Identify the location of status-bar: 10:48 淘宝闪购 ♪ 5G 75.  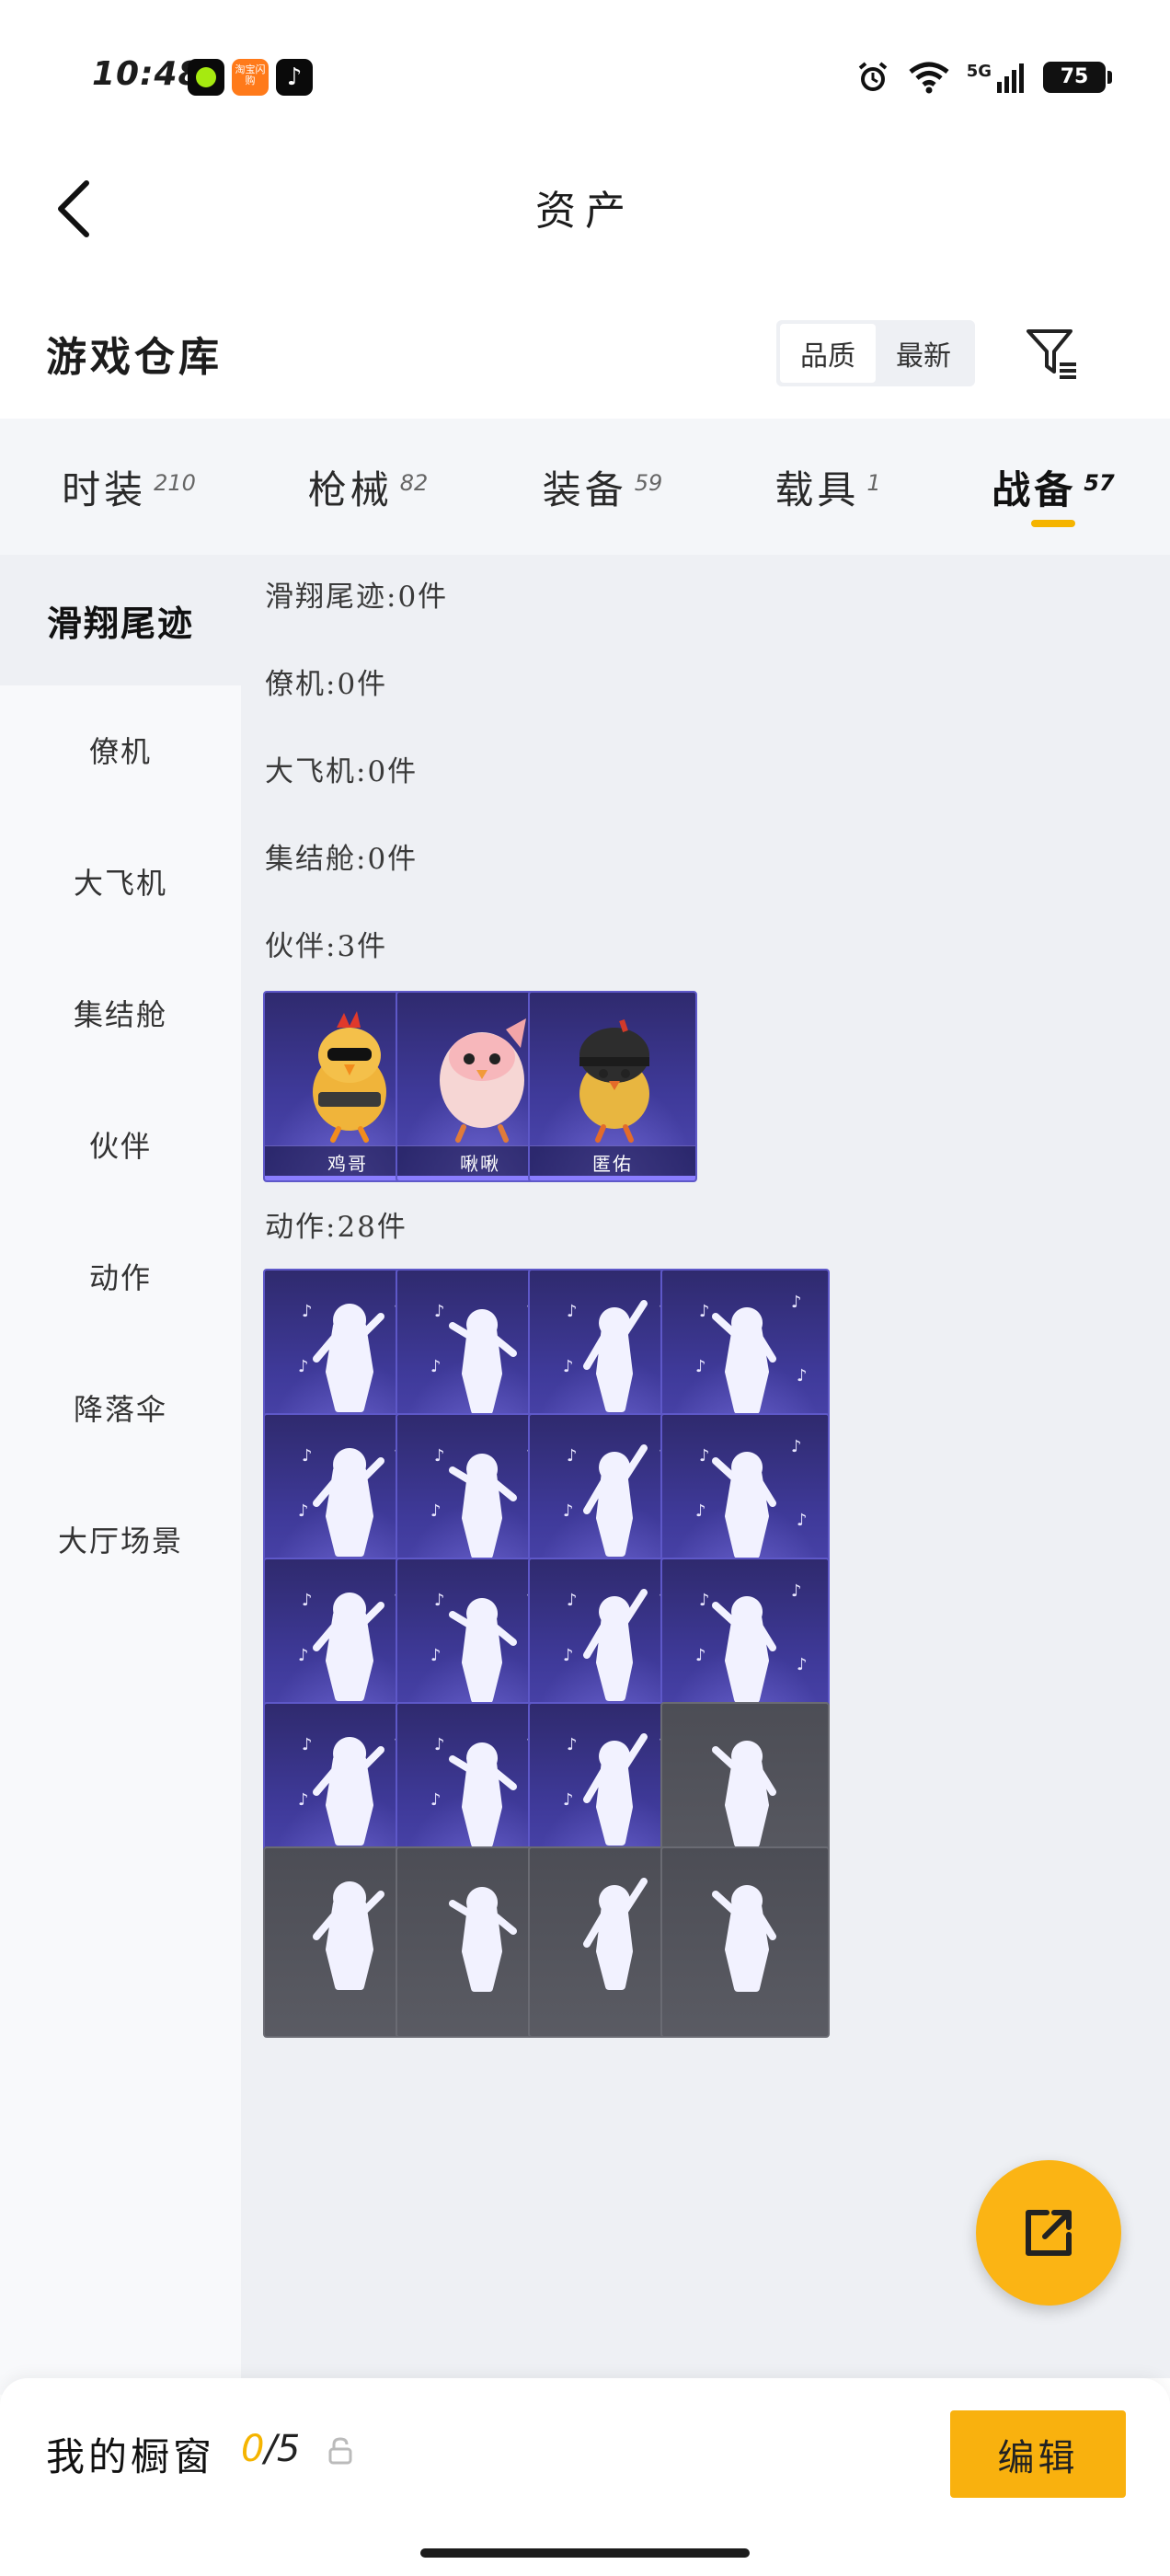
(585, 76).